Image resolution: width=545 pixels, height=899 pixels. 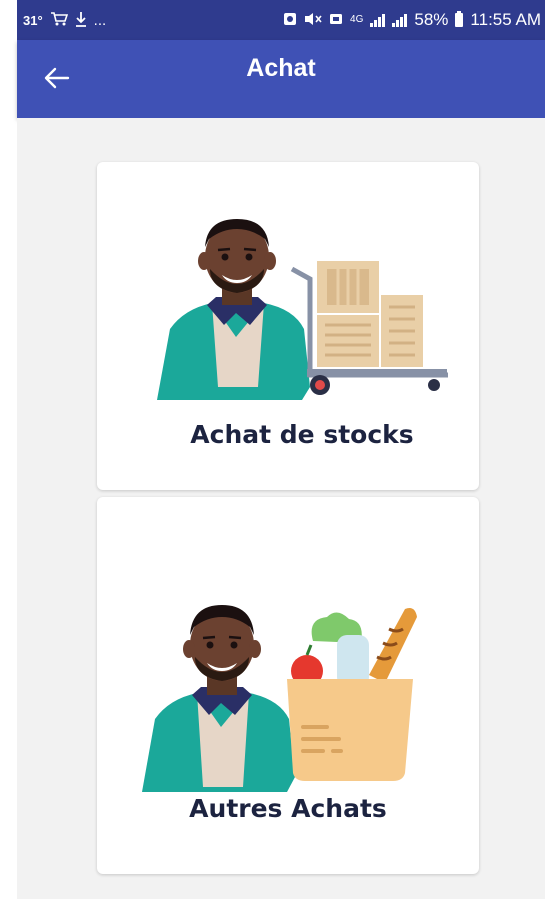 What do you see at coordinates (279, 698) in the screenshot?
I see `man-with-grocery-bag-illustration` at bounding box center [279, 698].